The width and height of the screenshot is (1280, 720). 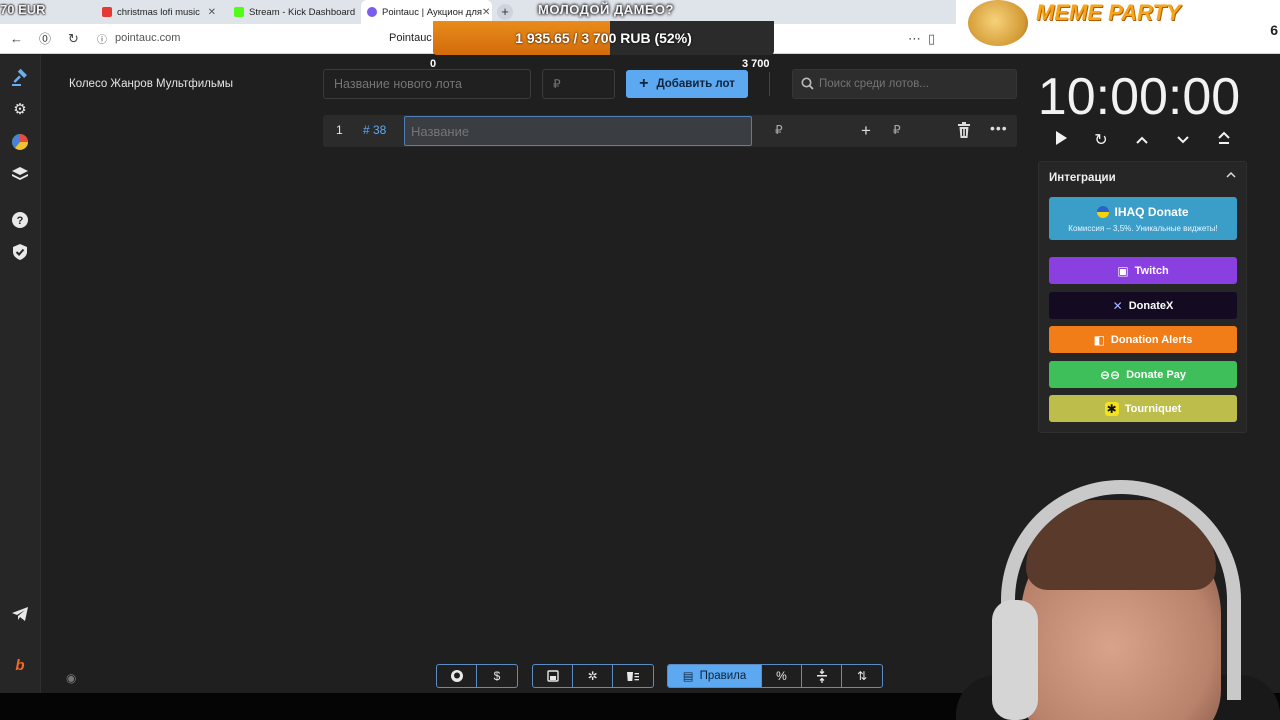 What do you see at coordinates (302, 12) in the screenshot?
I see `tab-label: Stream - Kick Dashboard` at bounding box center [302, 12].